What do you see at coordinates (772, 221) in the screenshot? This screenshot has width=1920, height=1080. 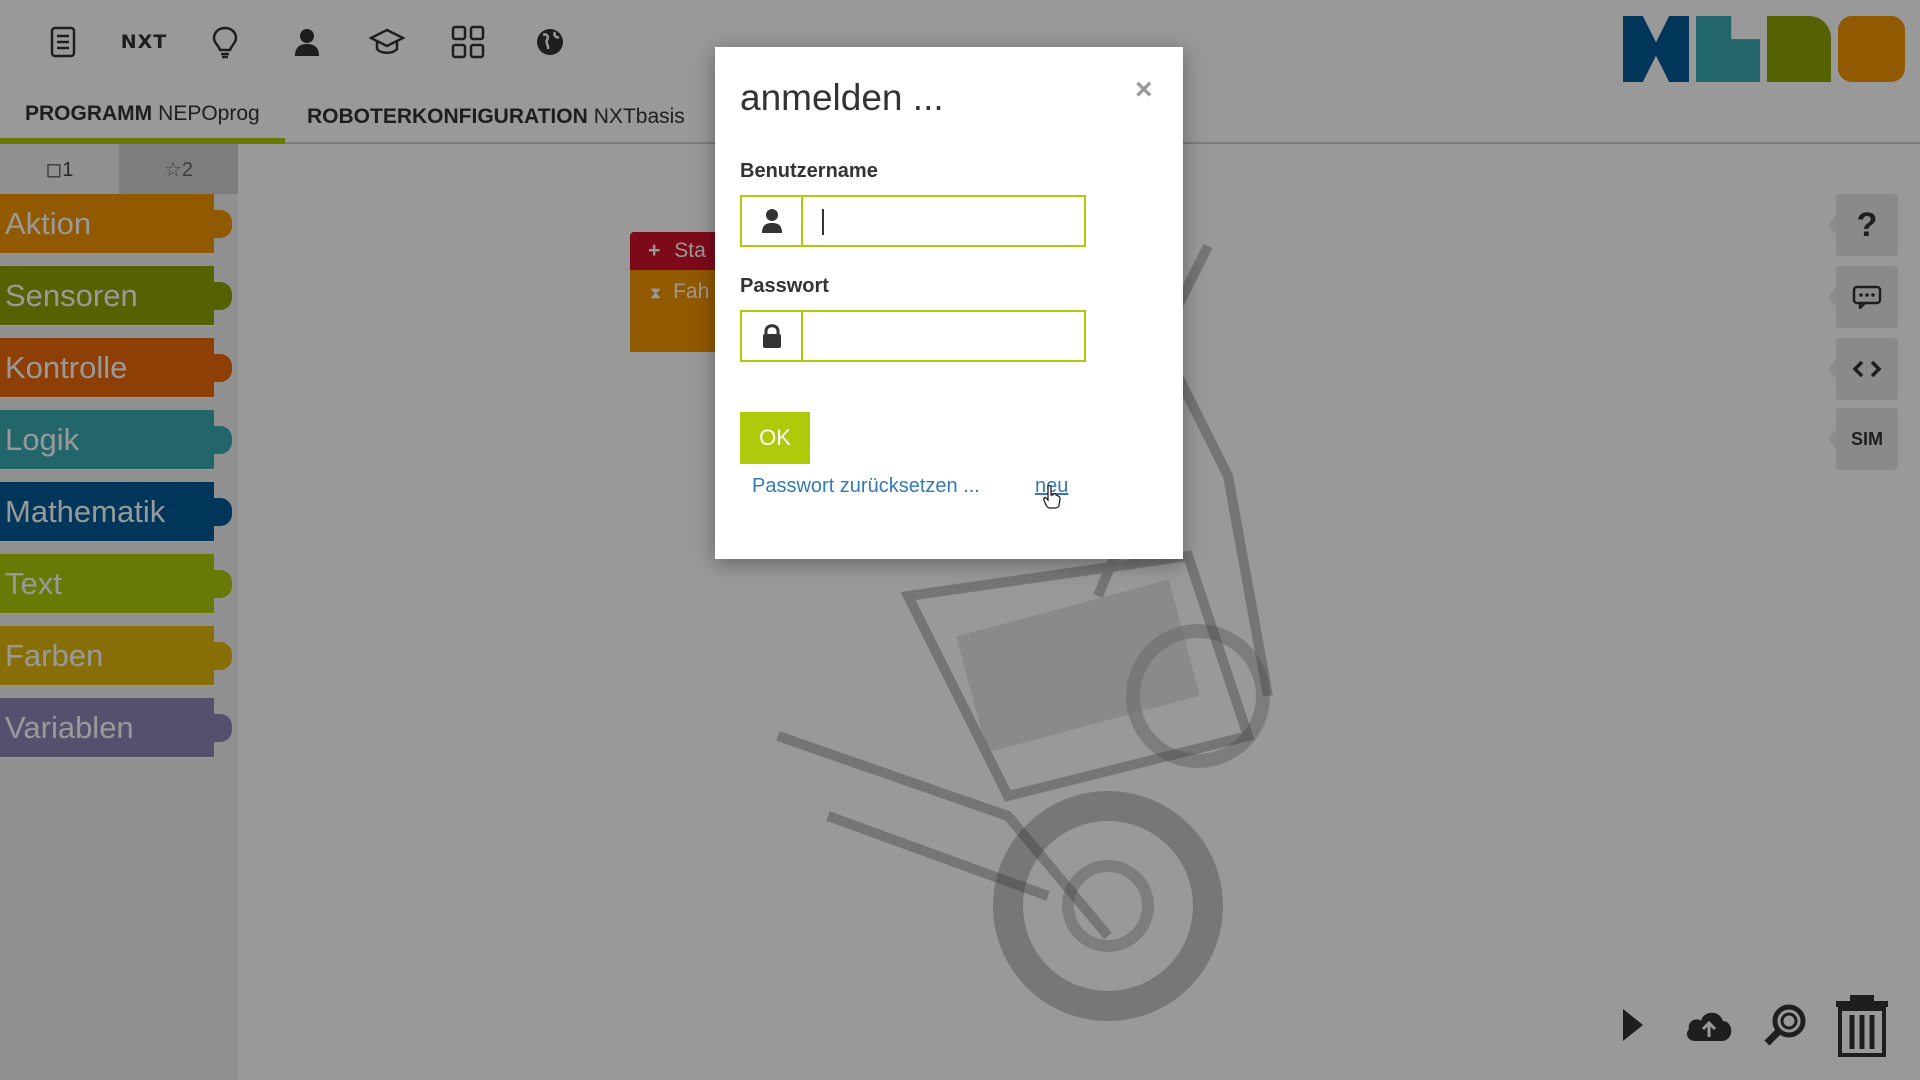 I see `user-icon` at bounding box center [772, 221].